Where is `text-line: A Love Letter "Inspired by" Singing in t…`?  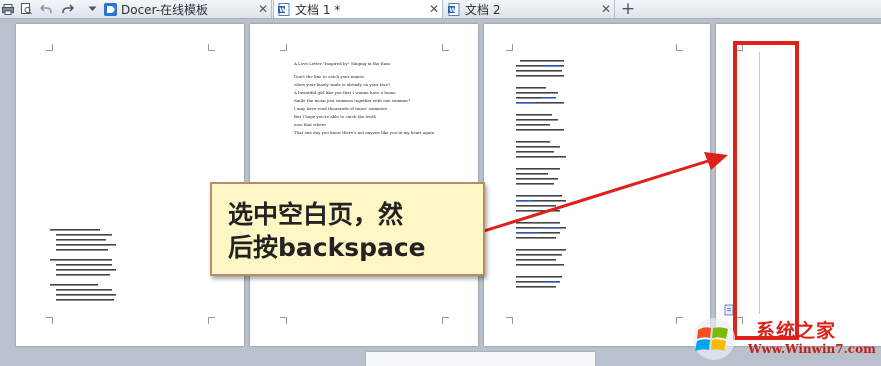 text-line: A Love Letter "Inspired by" Singing in t… is located at coordinates (342, 63).